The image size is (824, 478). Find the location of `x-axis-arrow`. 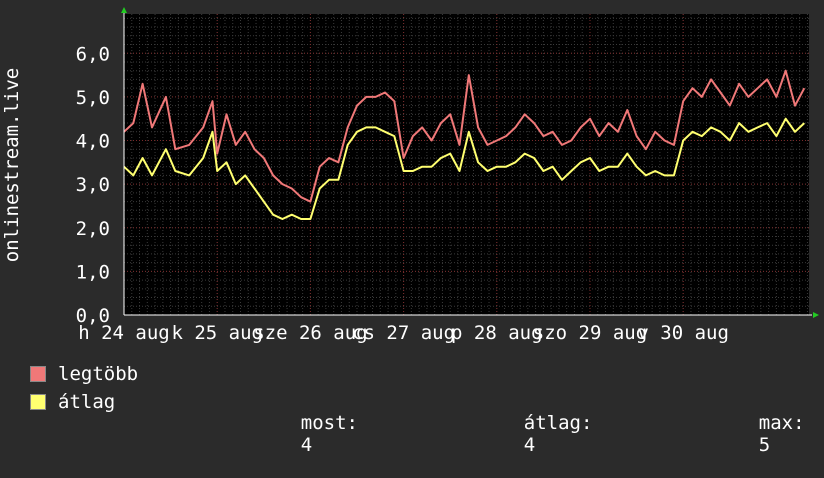

x-axis-arrow is located at coordinates (816, 315).